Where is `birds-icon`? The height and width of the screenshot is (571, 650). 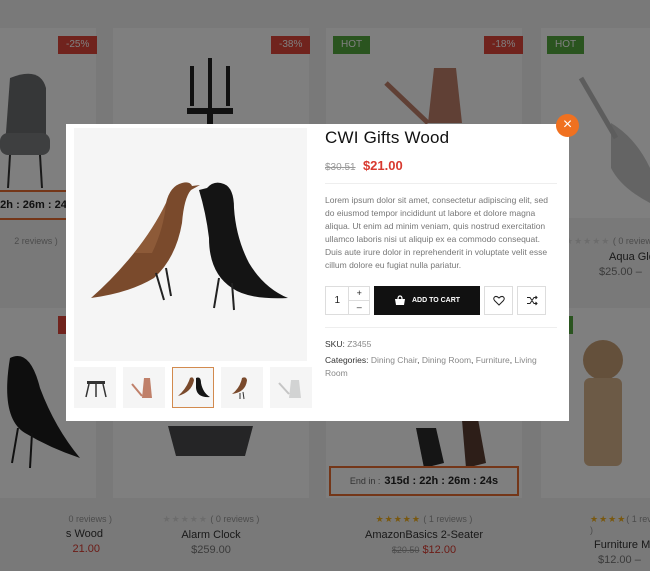
birds-icon is located at coordinates (194, 387).